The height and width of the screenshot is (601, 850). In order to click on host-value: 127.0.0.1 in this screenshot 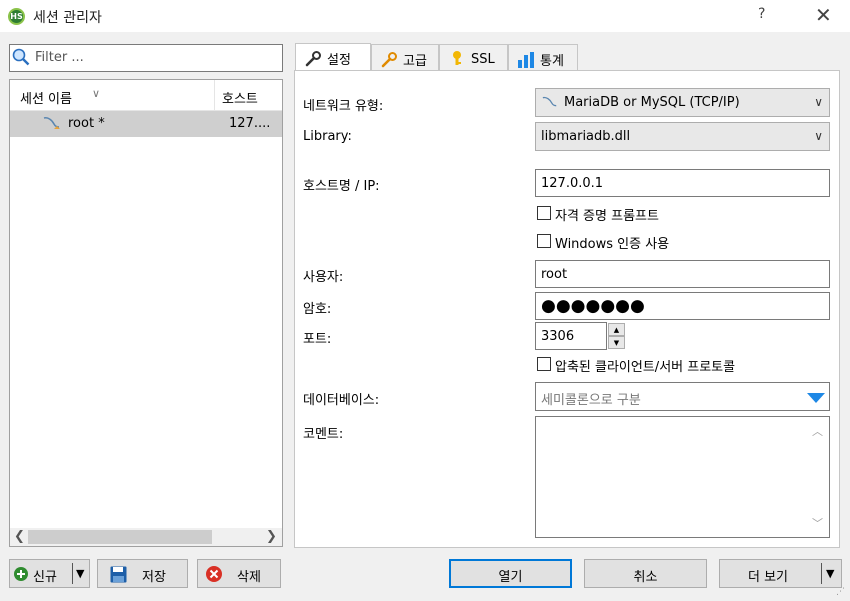, I will do `click(572, 183)`.